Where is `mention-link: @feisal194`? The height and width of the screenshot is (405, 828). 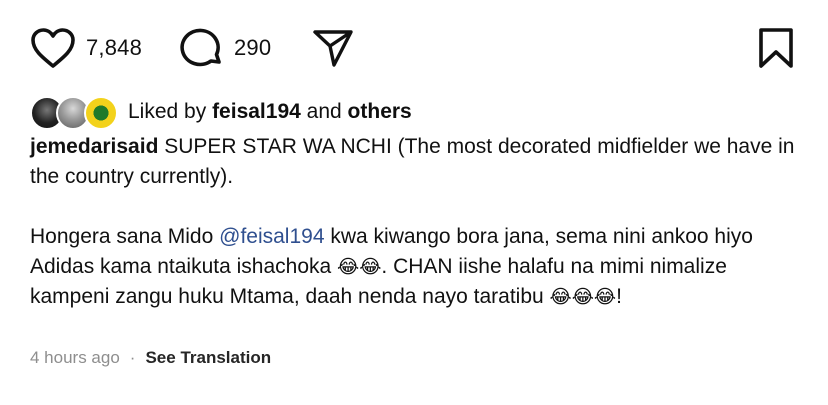
mention-link: @feisal194 is located at coordinates (271, 236).